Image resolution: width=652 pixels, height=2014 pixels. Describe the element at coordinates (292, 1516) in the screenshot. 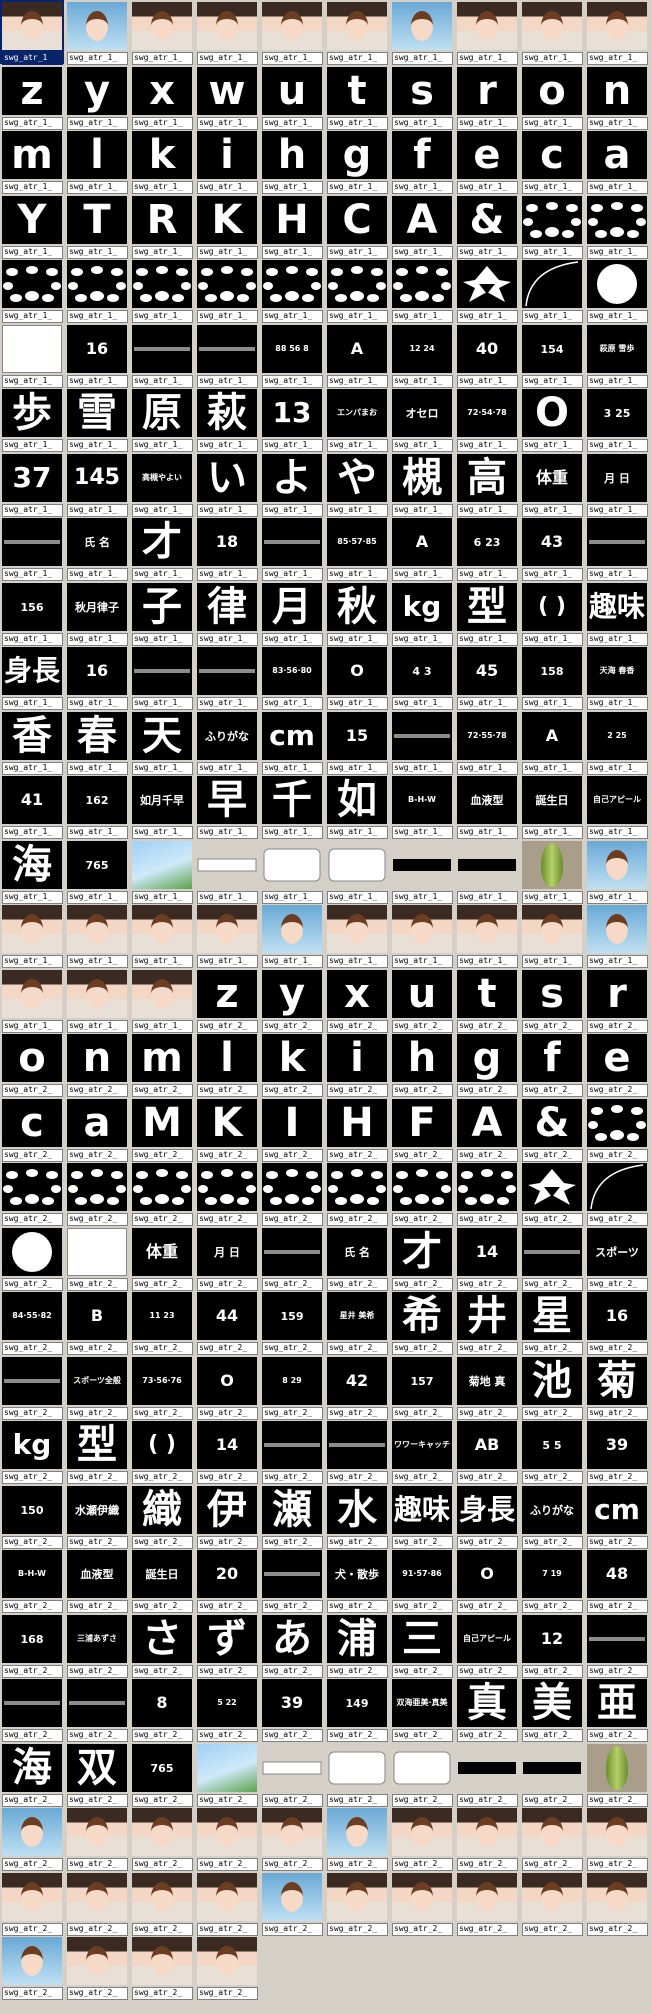

I see `thumbnail-item: 瀬 swg_atr_2_` at that location.